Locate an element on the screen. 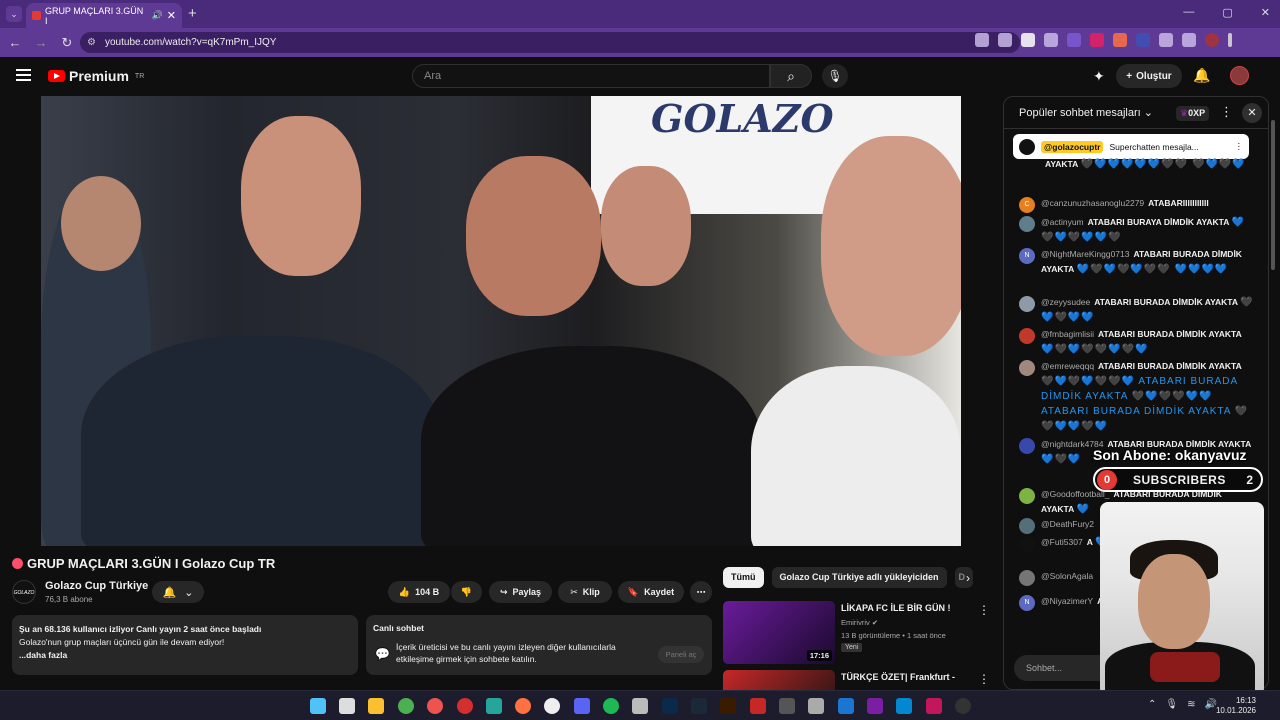 The image size is (1280, 720). install-app-icon is located at coordinates (982, 40).